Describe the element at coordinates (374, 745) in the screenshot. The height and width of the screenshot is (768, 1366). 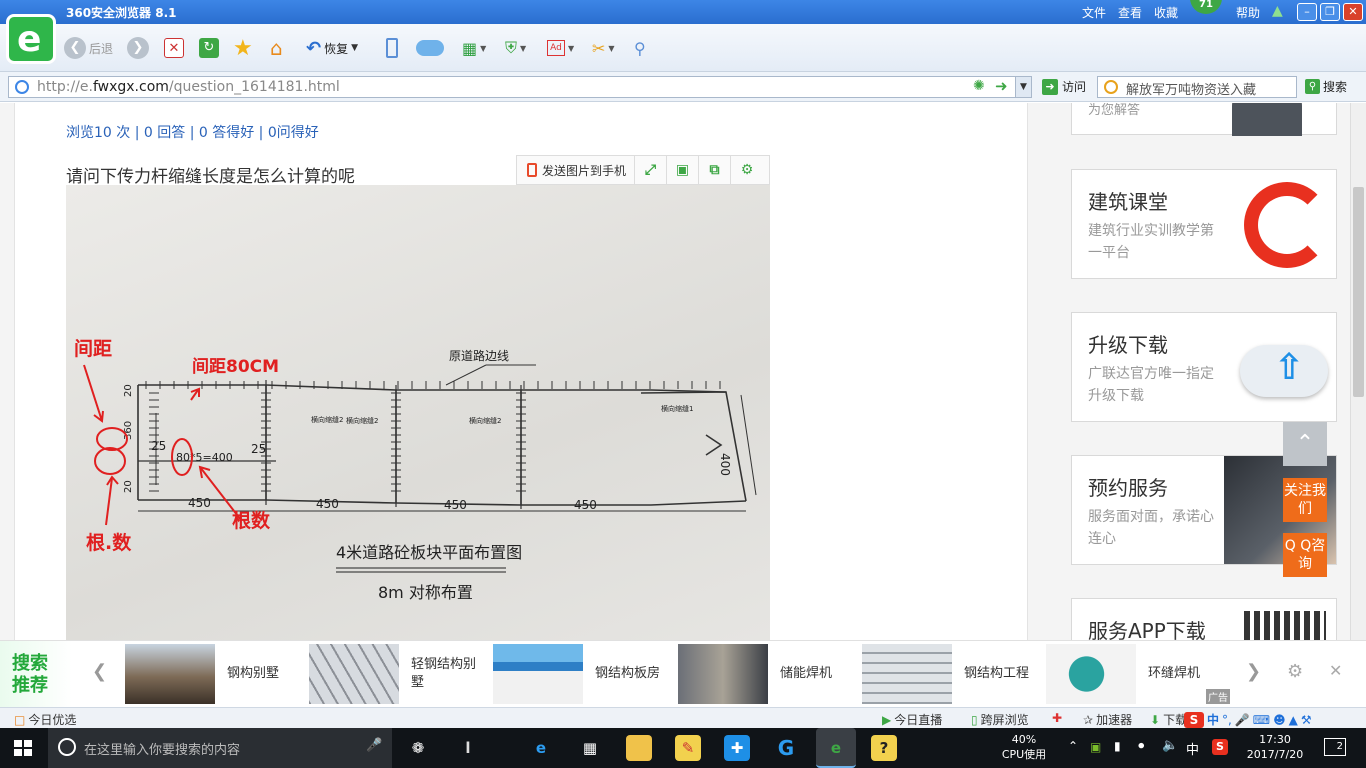
I see `microphone-icon: 🎤` at that location.